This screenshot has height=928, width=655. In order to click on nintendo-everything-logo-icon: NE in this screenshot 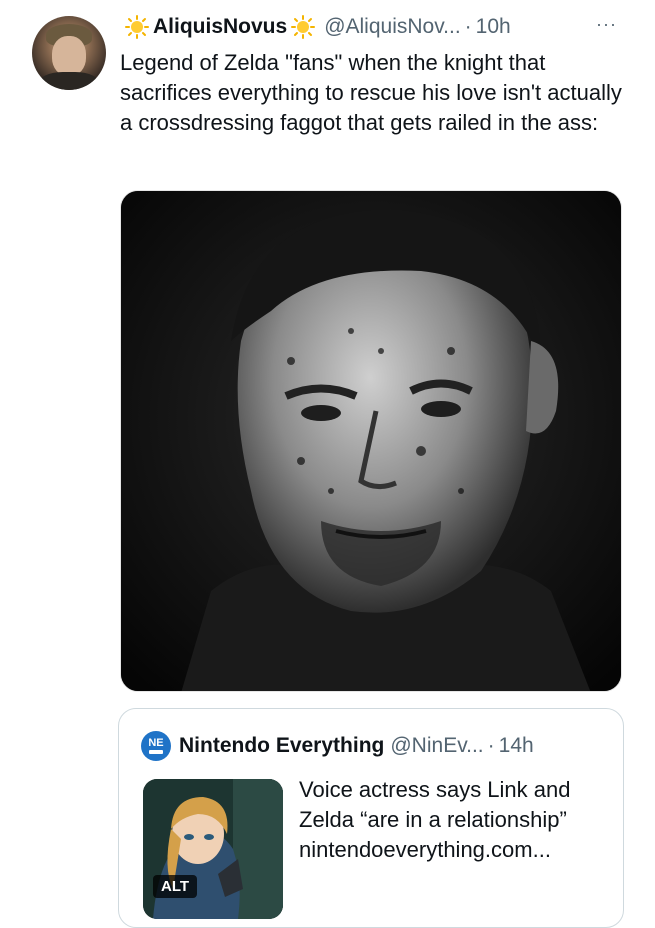, I will do `click(156, 746)`.